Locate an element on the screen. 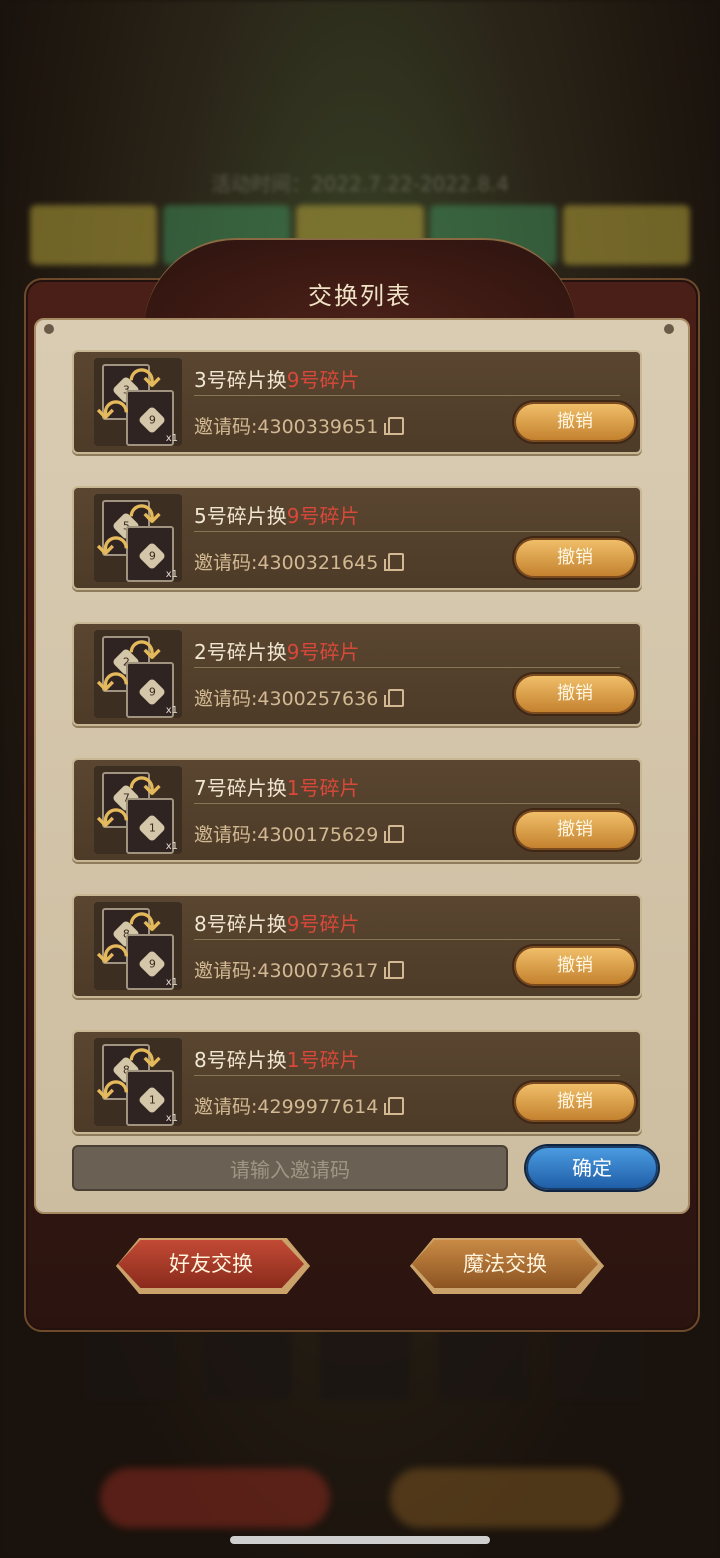  exchange-thumbnail: 2 9 ↷ ↶ x1 is located at coordinates (138, 674).